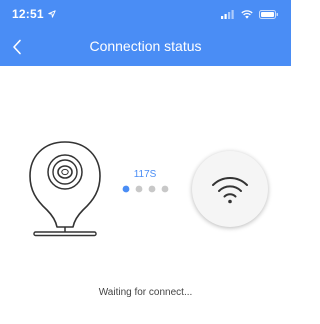 This screenshot has width=320, height=324. Describe the element at coordinates (65, 189) in the screenshot. I see `camera-icon` at that location.